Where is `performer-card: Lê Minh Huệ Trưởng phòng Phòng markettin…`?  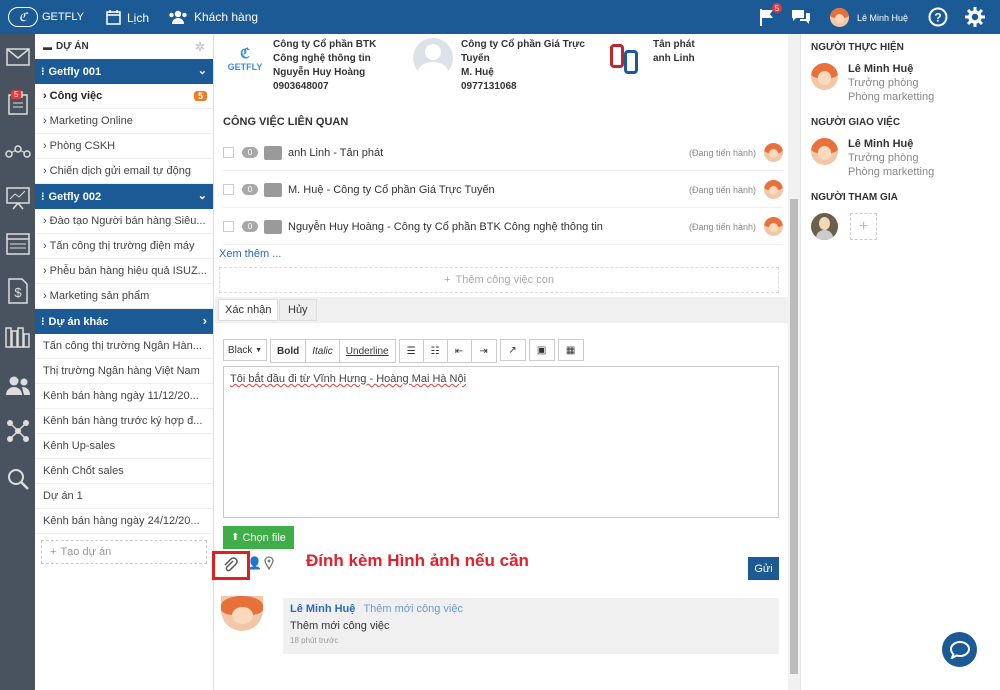
performer-card: Lê Minh Huệ Trưởng phòng Phòng markettin… is located at coordinates (905, 83).